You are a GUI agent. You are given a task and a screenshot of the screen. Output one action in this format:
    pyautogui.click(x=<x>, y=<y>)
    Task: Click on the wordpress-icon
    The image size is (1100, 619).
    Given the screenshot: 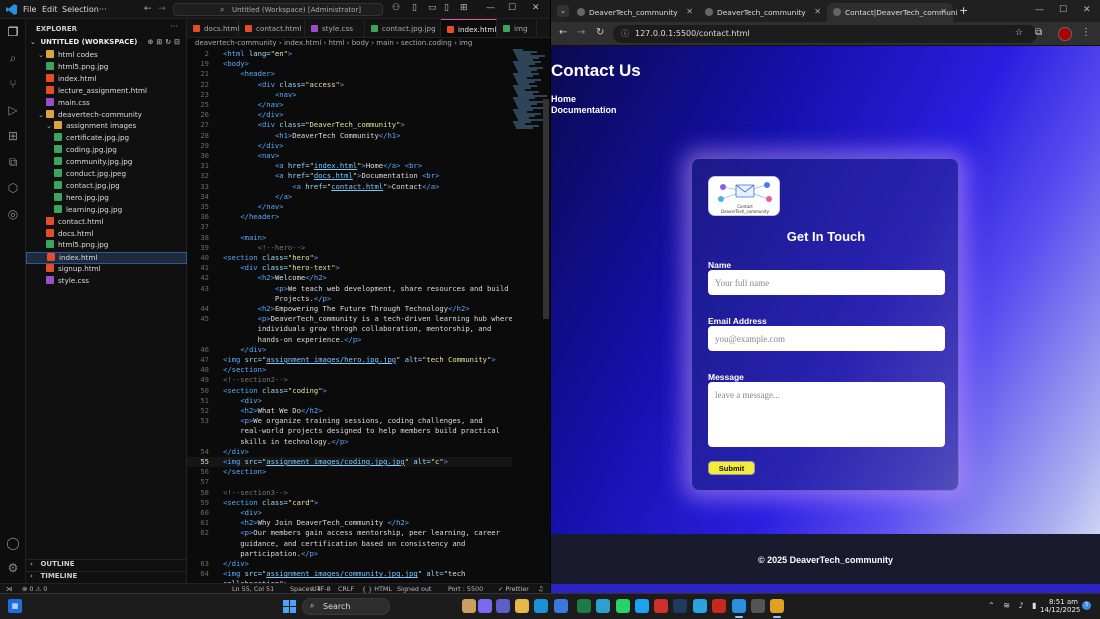 What is the action you would take?
    pyautogui.click(x=758, y=606)
    